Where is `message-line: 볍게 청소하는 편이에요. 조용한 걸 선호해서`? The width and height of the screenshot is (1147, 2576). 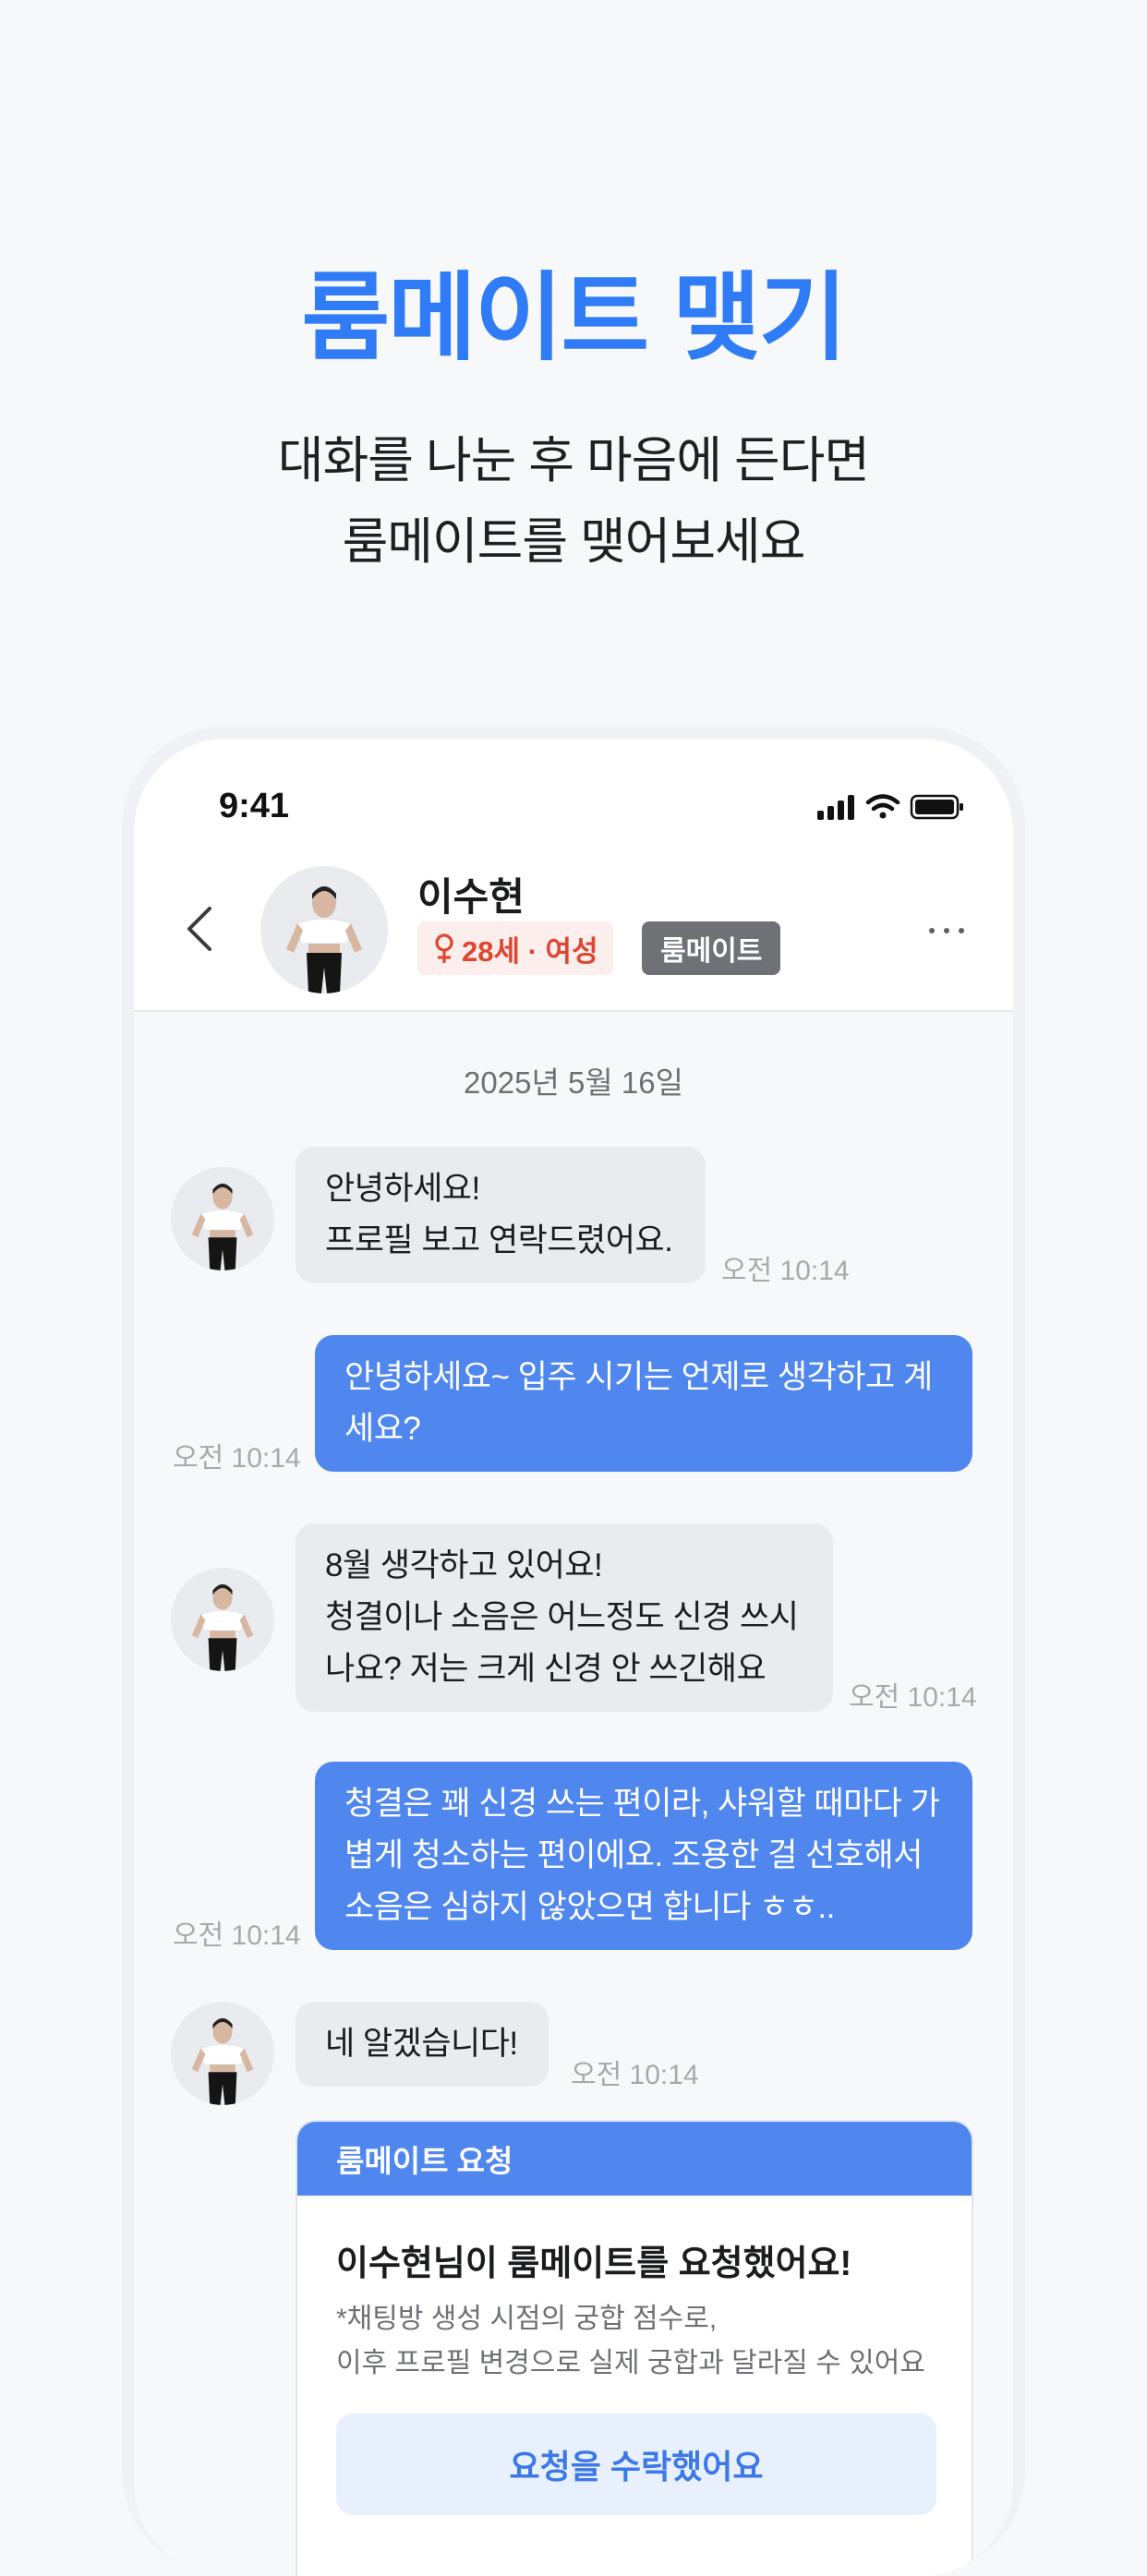 message-line: 볍게 청소하는 편이에요. 조용한 걸 선호해서 is located at coordinates (633, 1855).